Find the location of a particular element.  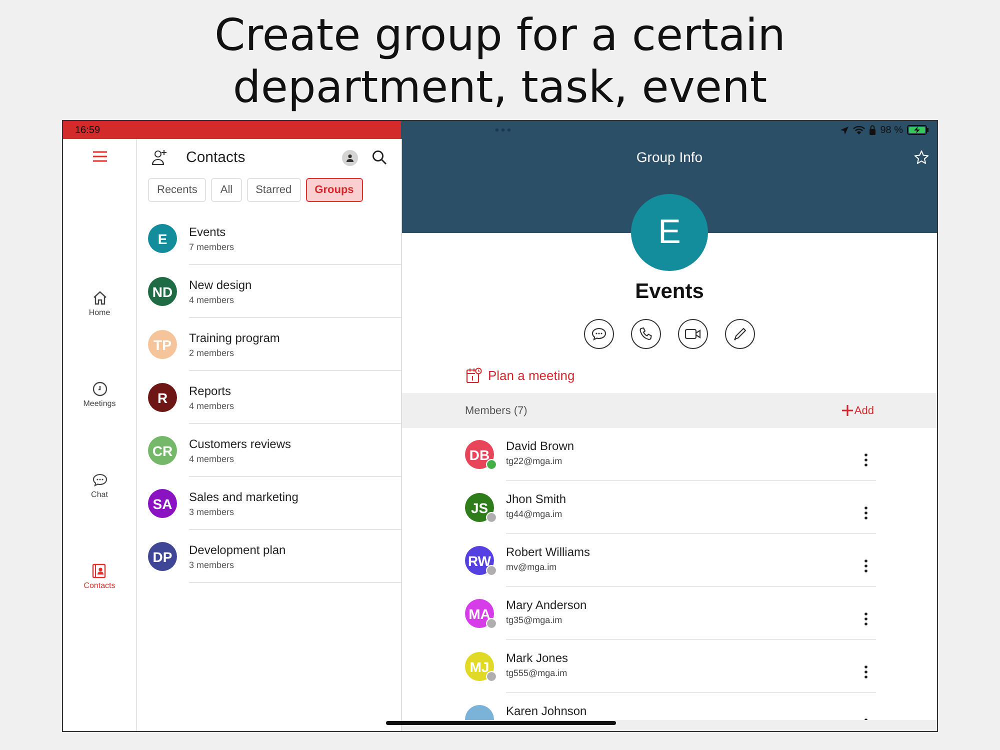

video-button is located at coordinates (693, 334).